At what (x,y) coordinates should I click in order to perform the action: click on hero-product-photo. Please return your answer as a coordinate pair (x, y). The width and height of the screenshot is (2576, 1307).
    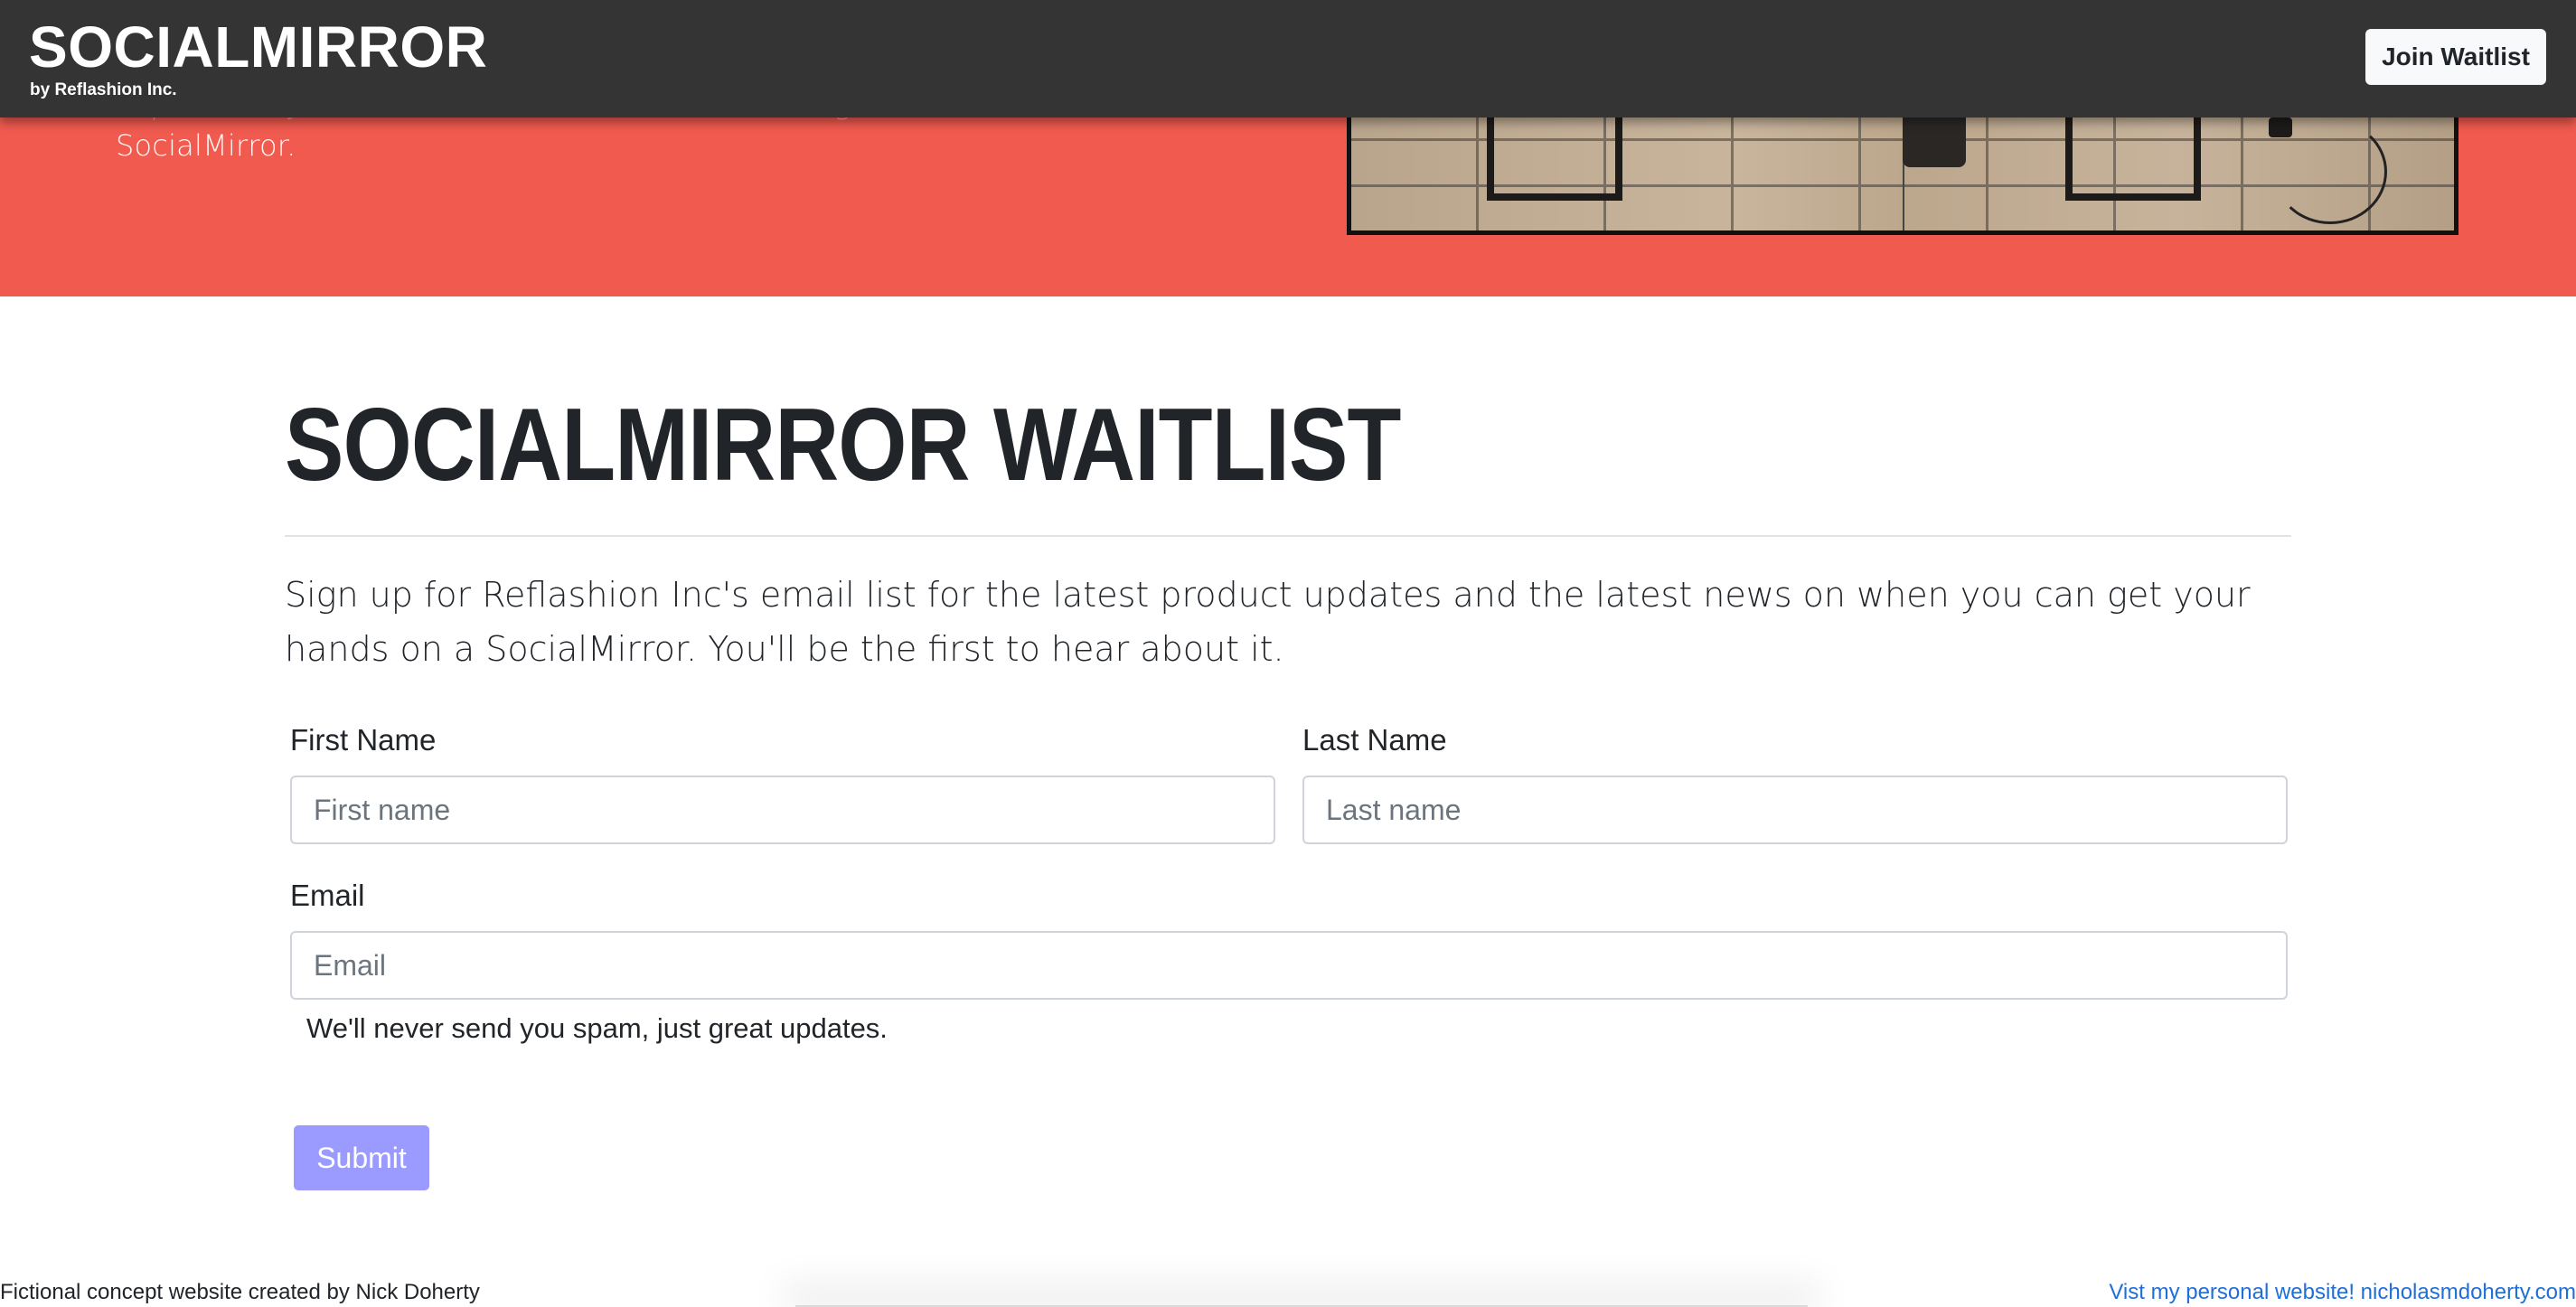
    Looking at the image, I should click on (1903, 167).